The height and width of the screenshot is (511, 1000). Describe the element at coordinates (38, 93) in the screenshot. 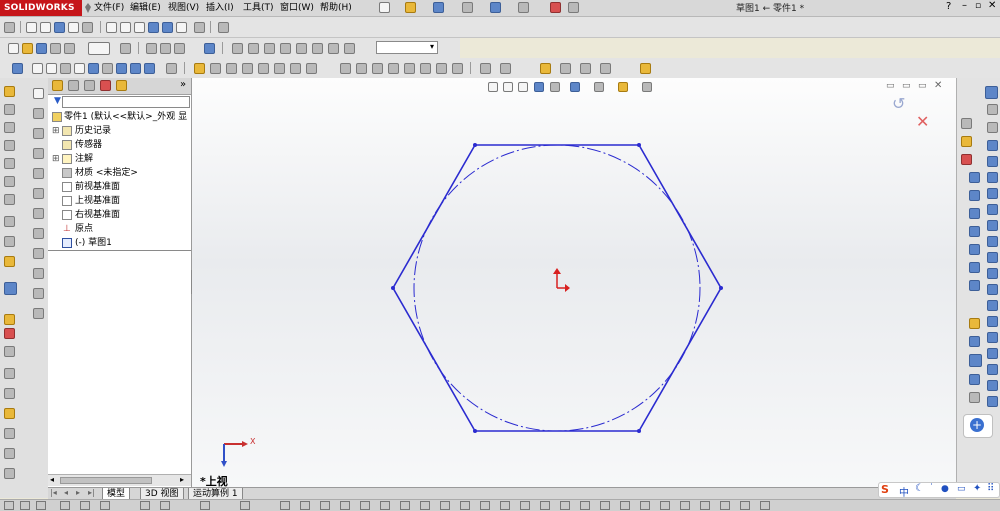

I see `dimension-icon` at that location.